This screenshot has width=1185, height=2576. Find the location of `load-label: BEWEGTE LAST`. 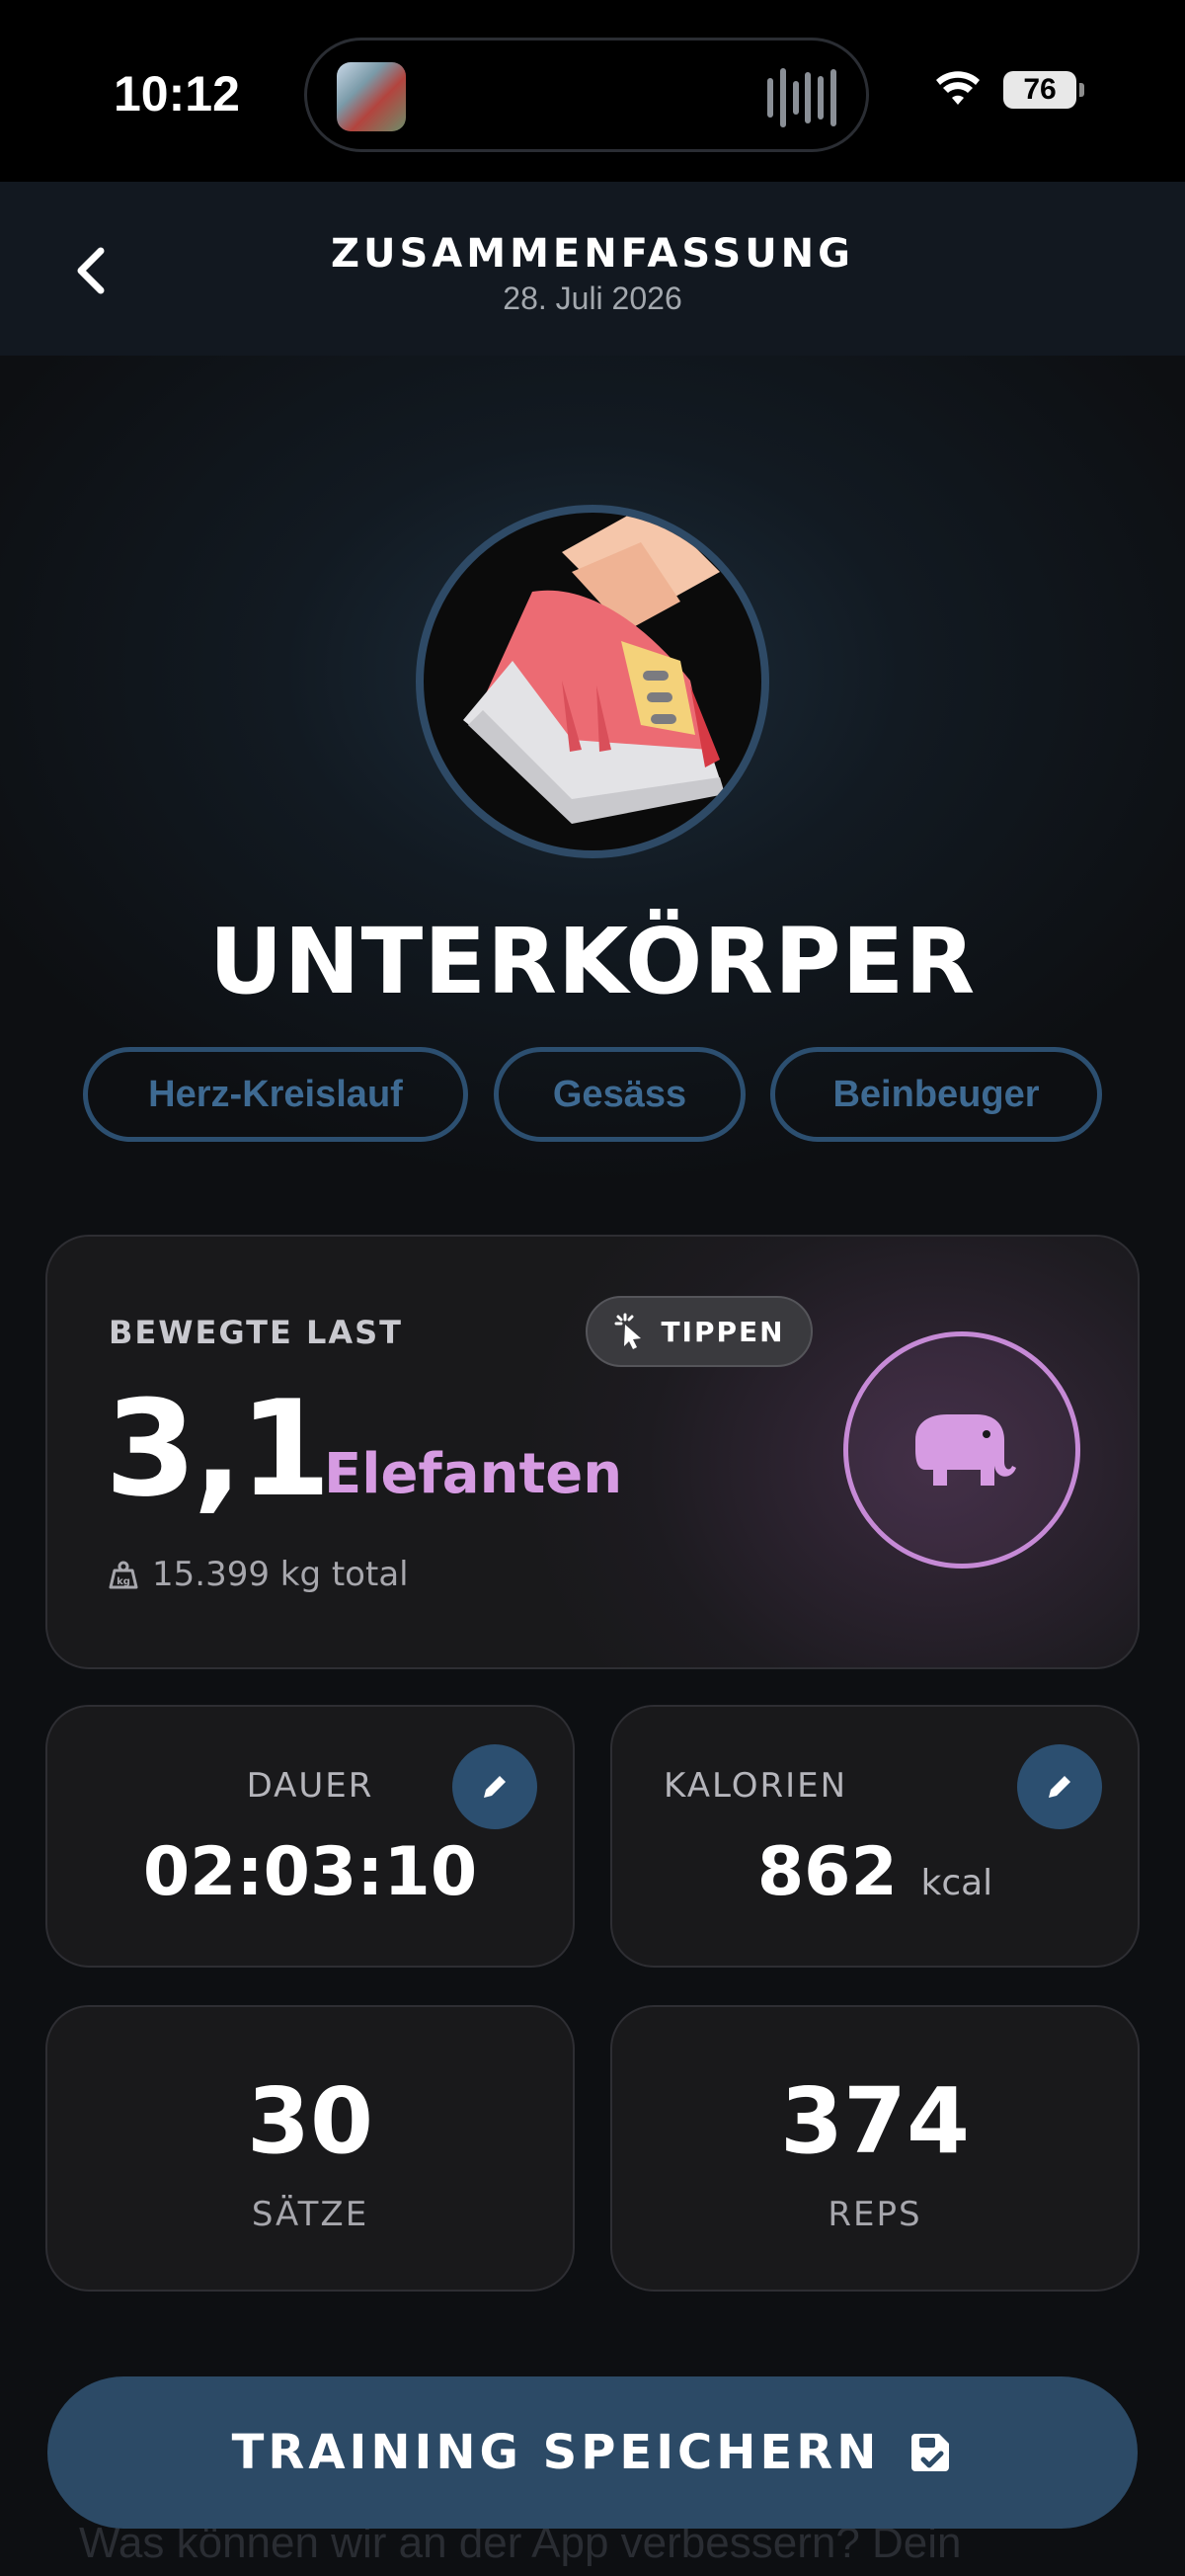

load-label: BEWEGTE LAST is located at coordinates (256, 1332).